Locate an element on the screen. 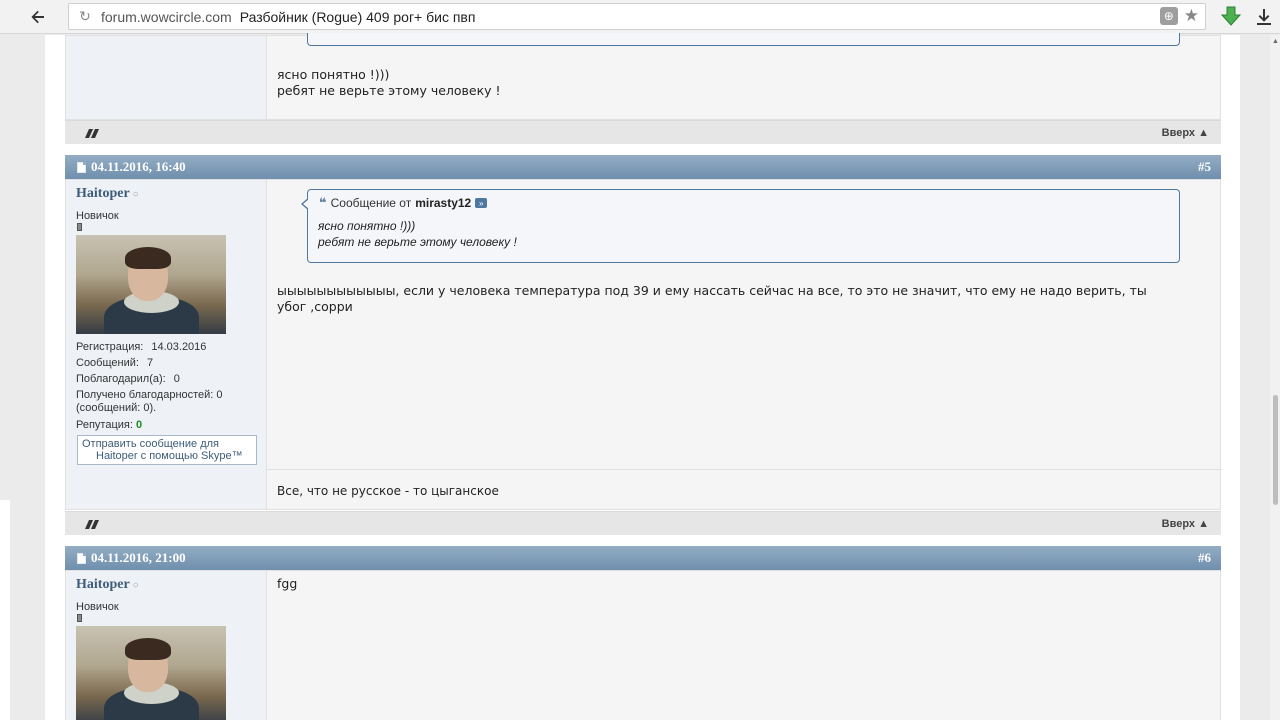 The width and height of the screenshot is (1280, 720). post-date: 04.11.2016, 21:00 is located at coordinates (138, 557).